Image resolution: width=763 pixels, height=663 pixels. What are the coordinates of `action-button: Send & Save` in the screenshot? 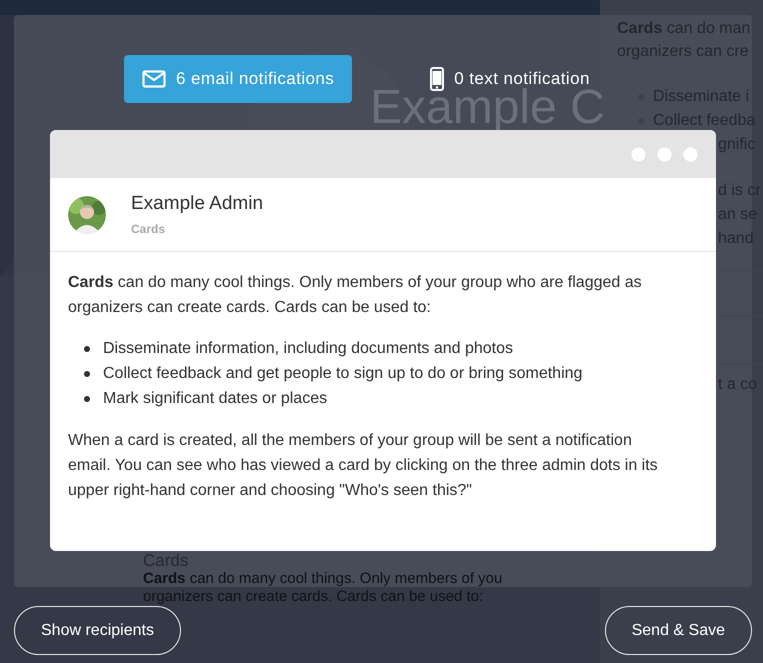 It's located at (678, 630).